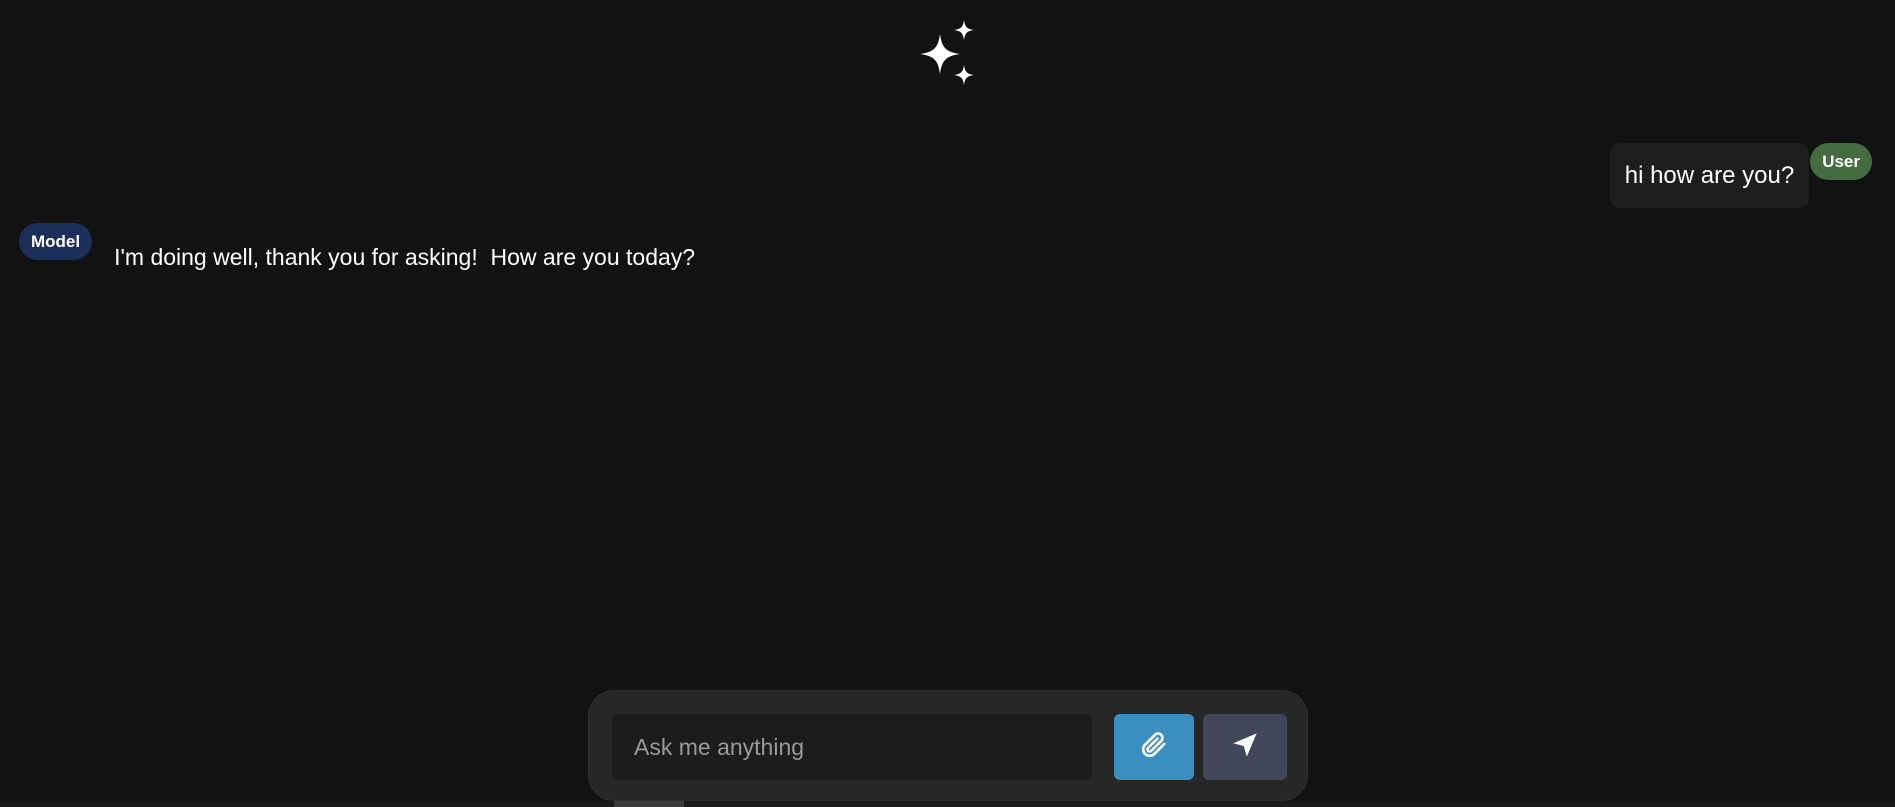 This screenshot has width=1895, height=807. What do you see at coordinates (949, 54) in the screenshot?
I see `sparkles-icon` at bounding box center [949, 54].